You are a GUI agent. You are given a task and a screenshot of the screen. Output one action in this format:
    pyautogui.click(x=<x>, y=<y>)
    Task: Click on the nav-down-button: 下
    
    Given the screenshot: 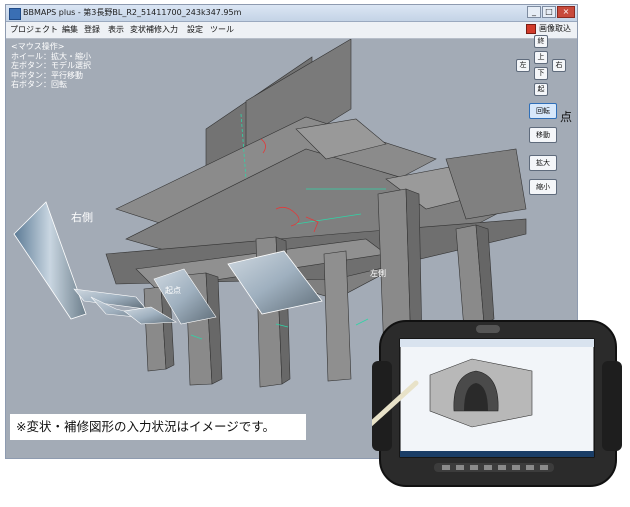 What is the action you would take?
    pyautogui.click(x=541, y=73)
    